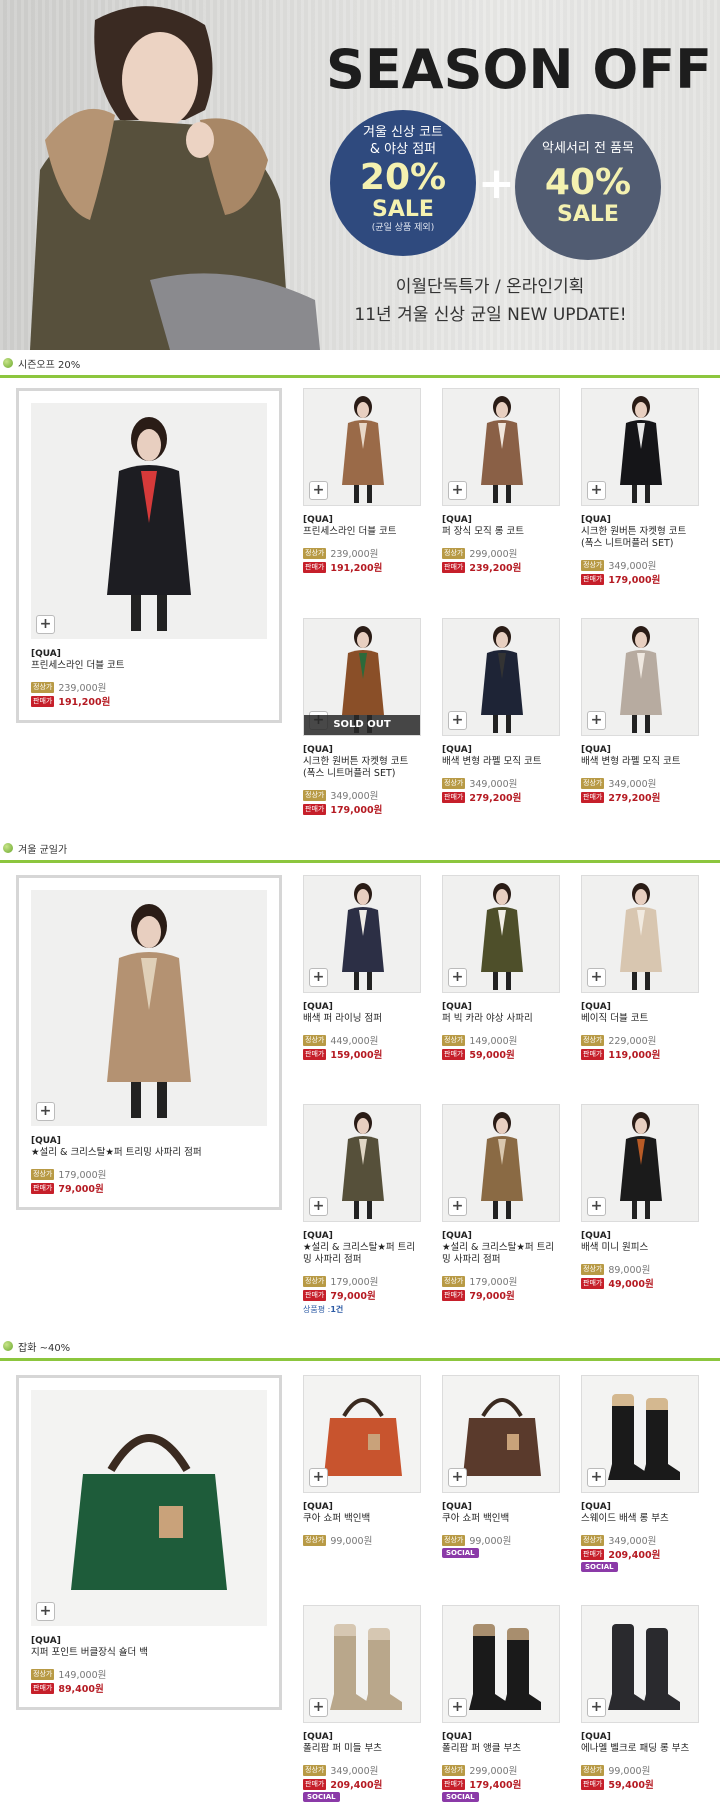  What do you see at coordinates (501, 1019) in the screenshot?
I see `product-name: 퍼 빅 카라 야상 사파리` at bounding box center [501, 1019].